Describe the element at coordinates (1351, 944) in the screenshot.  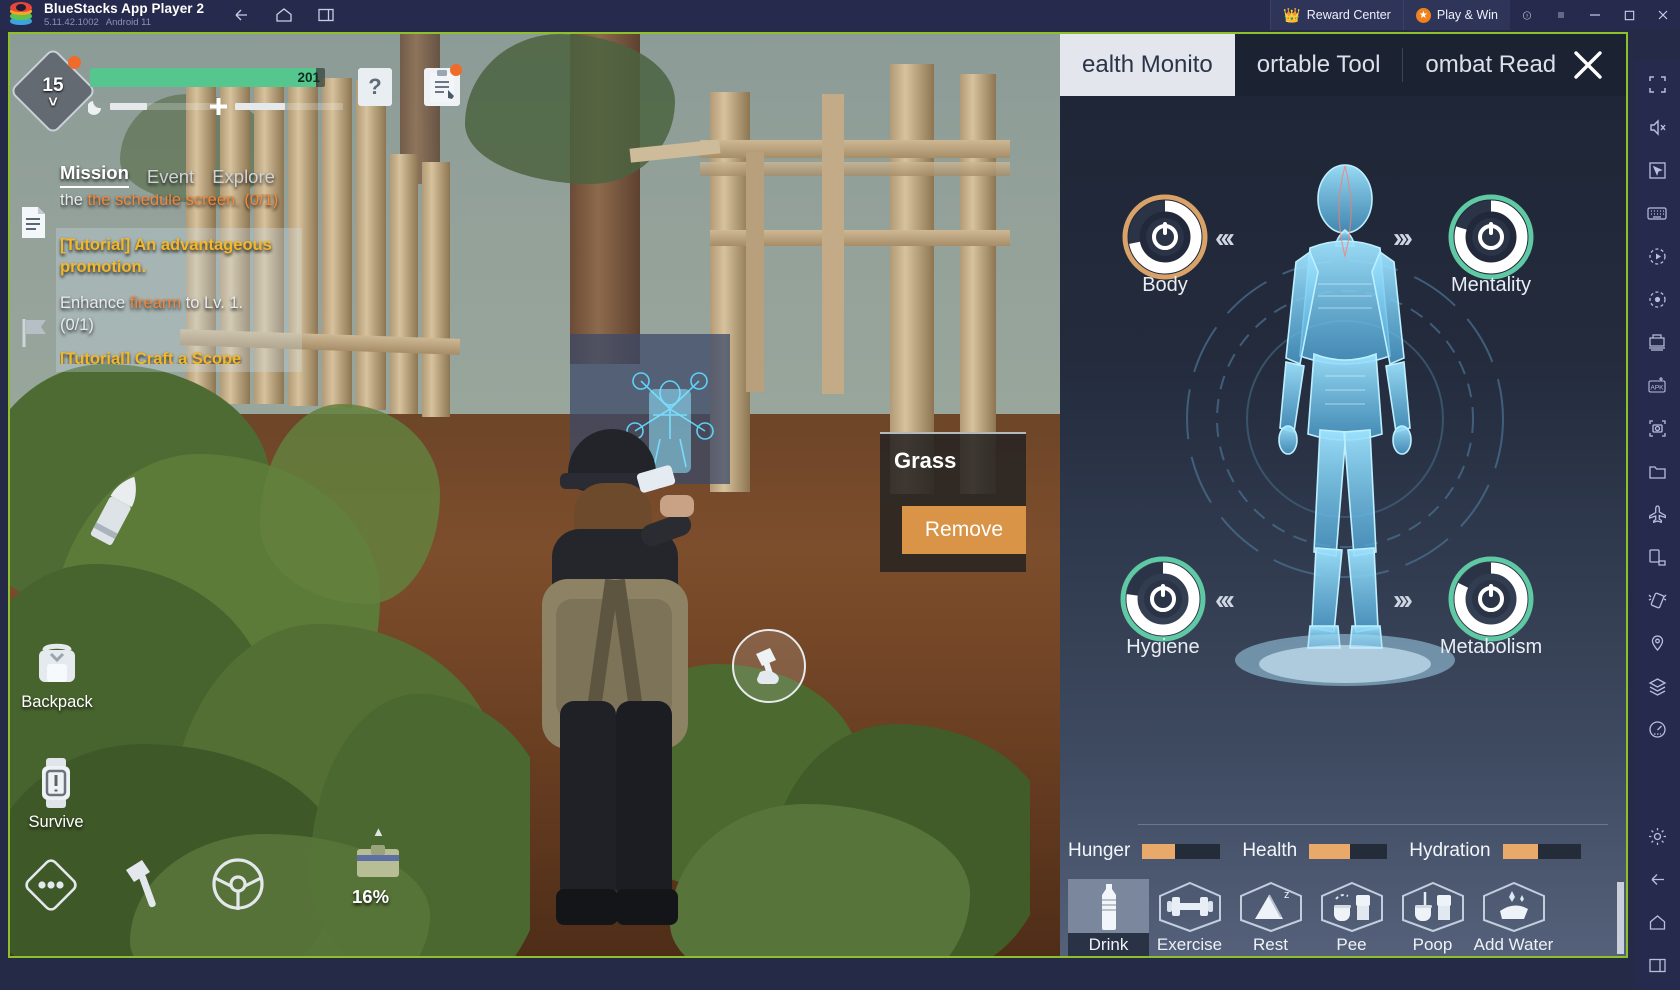
I see `pee-label: Pee` at that location.